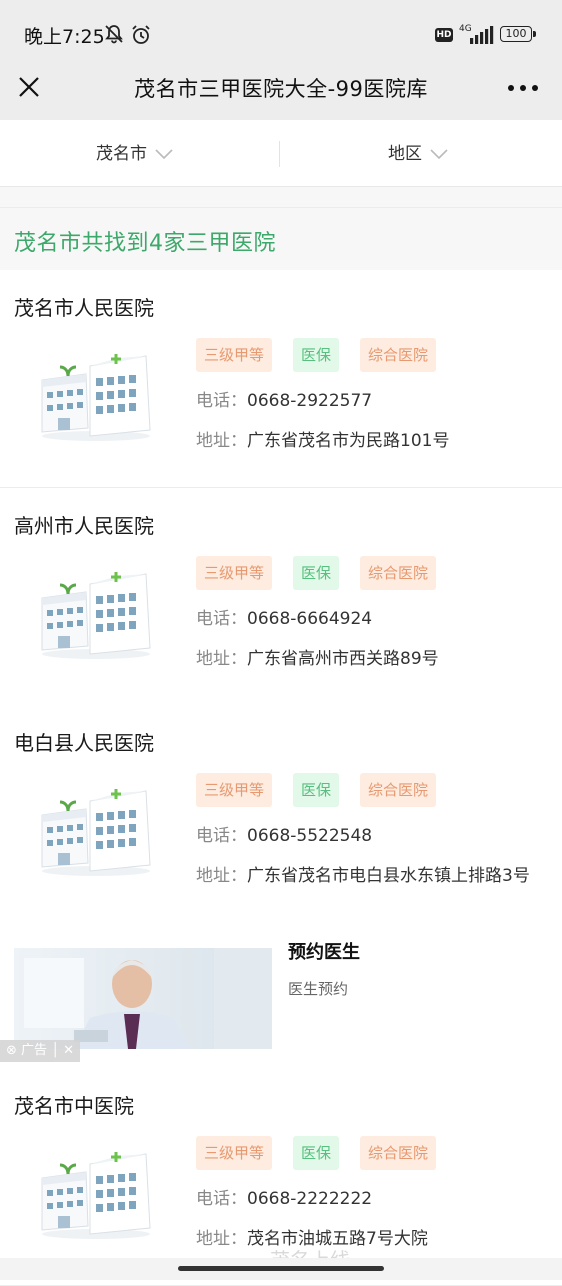  What do you see at coordinates (343, 659) in the screenshot?
I see `address-text: 广东省高州市西关路89号` at bounding box center [343, 659].